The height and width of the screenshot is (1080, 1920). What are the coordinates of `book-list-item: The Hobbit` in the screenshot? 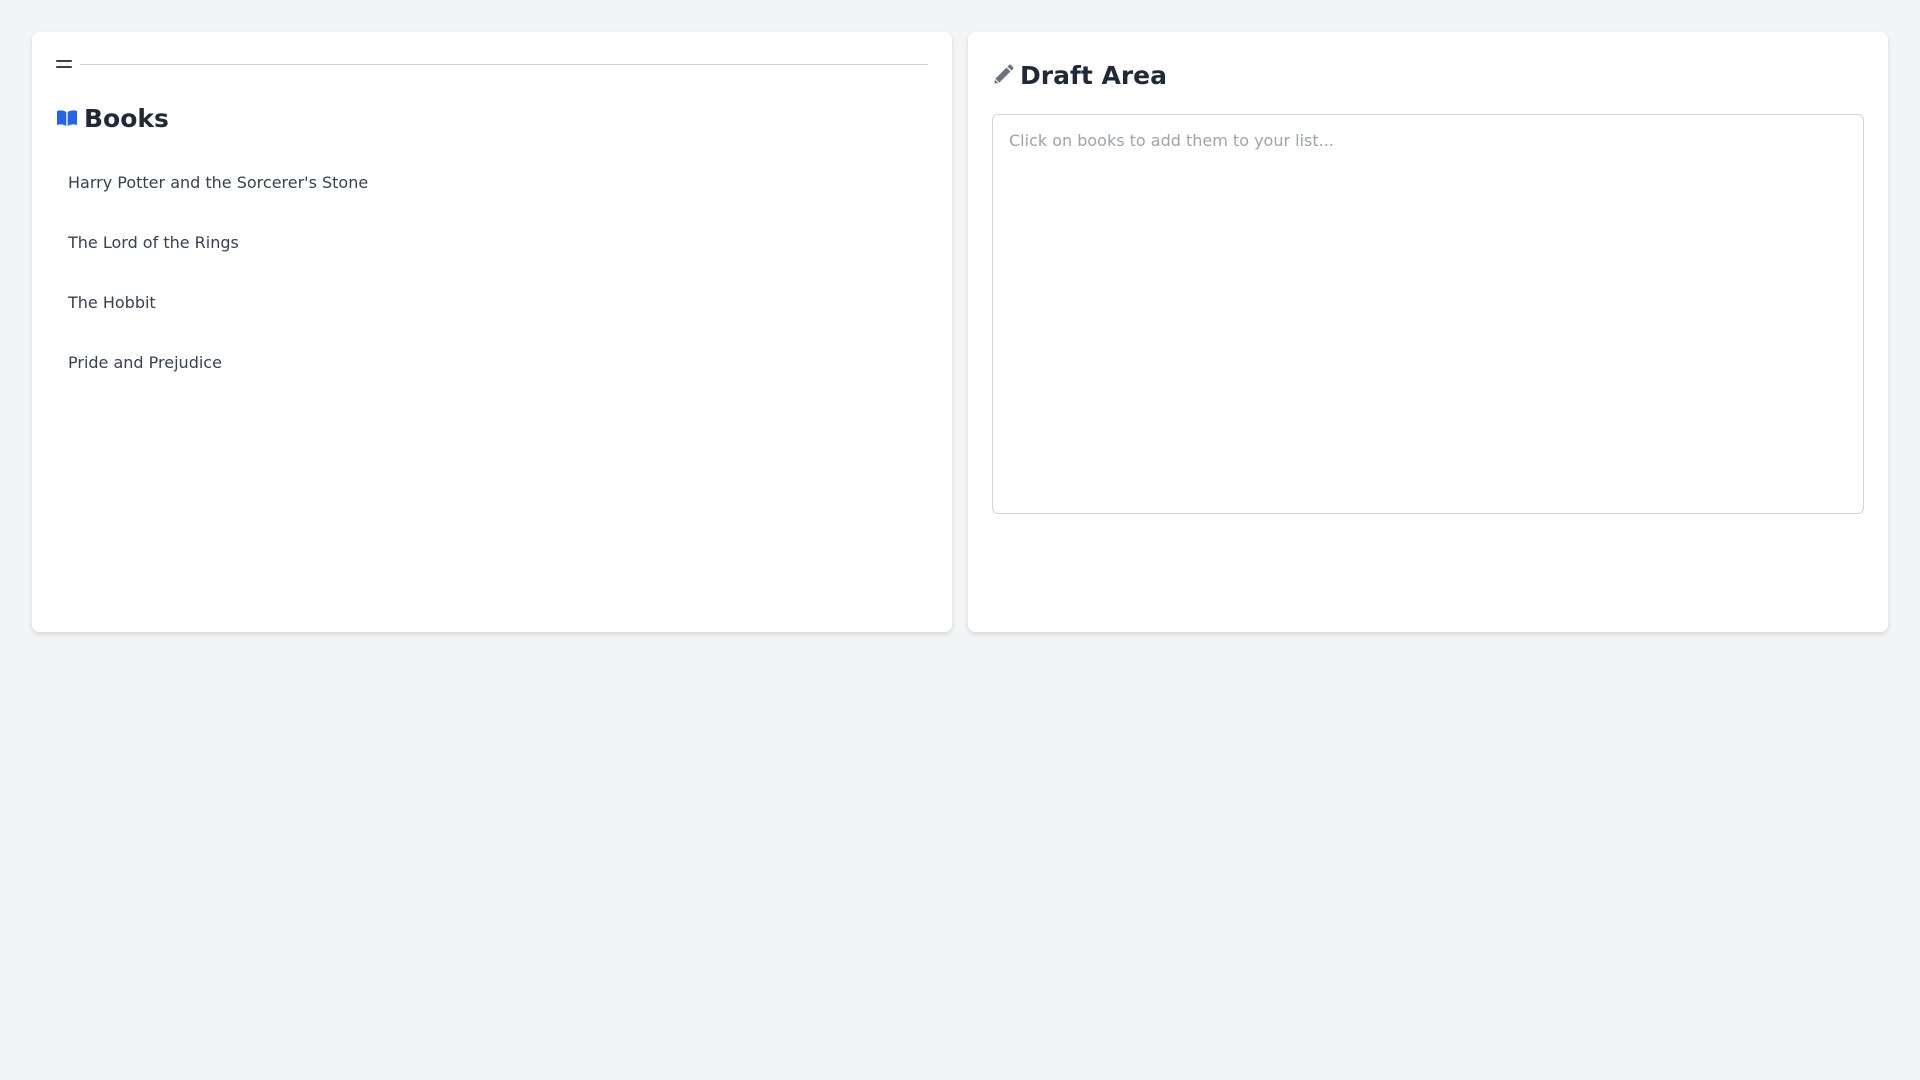 It's located at (492, 303).